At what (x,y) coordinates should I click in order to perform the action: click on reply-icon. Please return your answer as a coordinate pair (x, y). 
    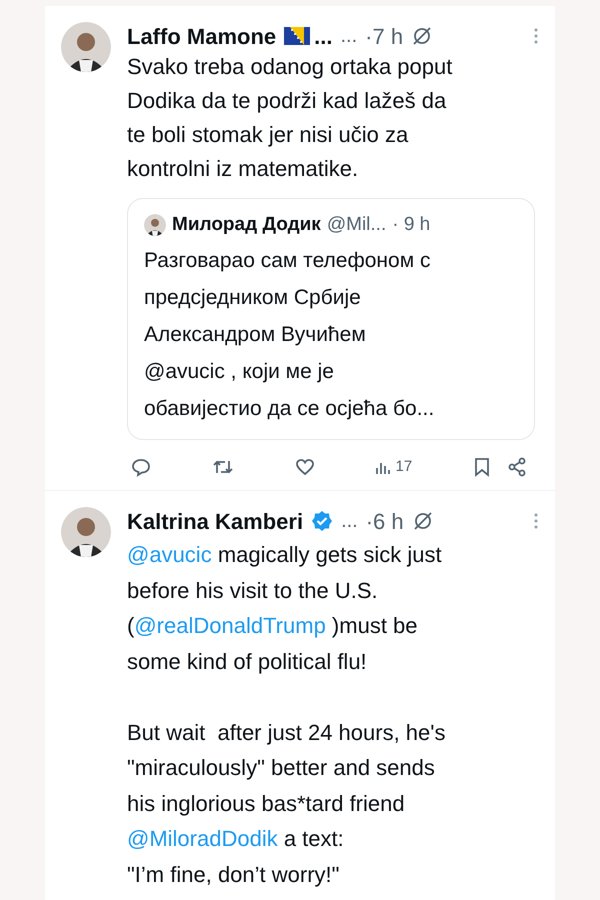
    Looking at the image, I should click on (141, 466).